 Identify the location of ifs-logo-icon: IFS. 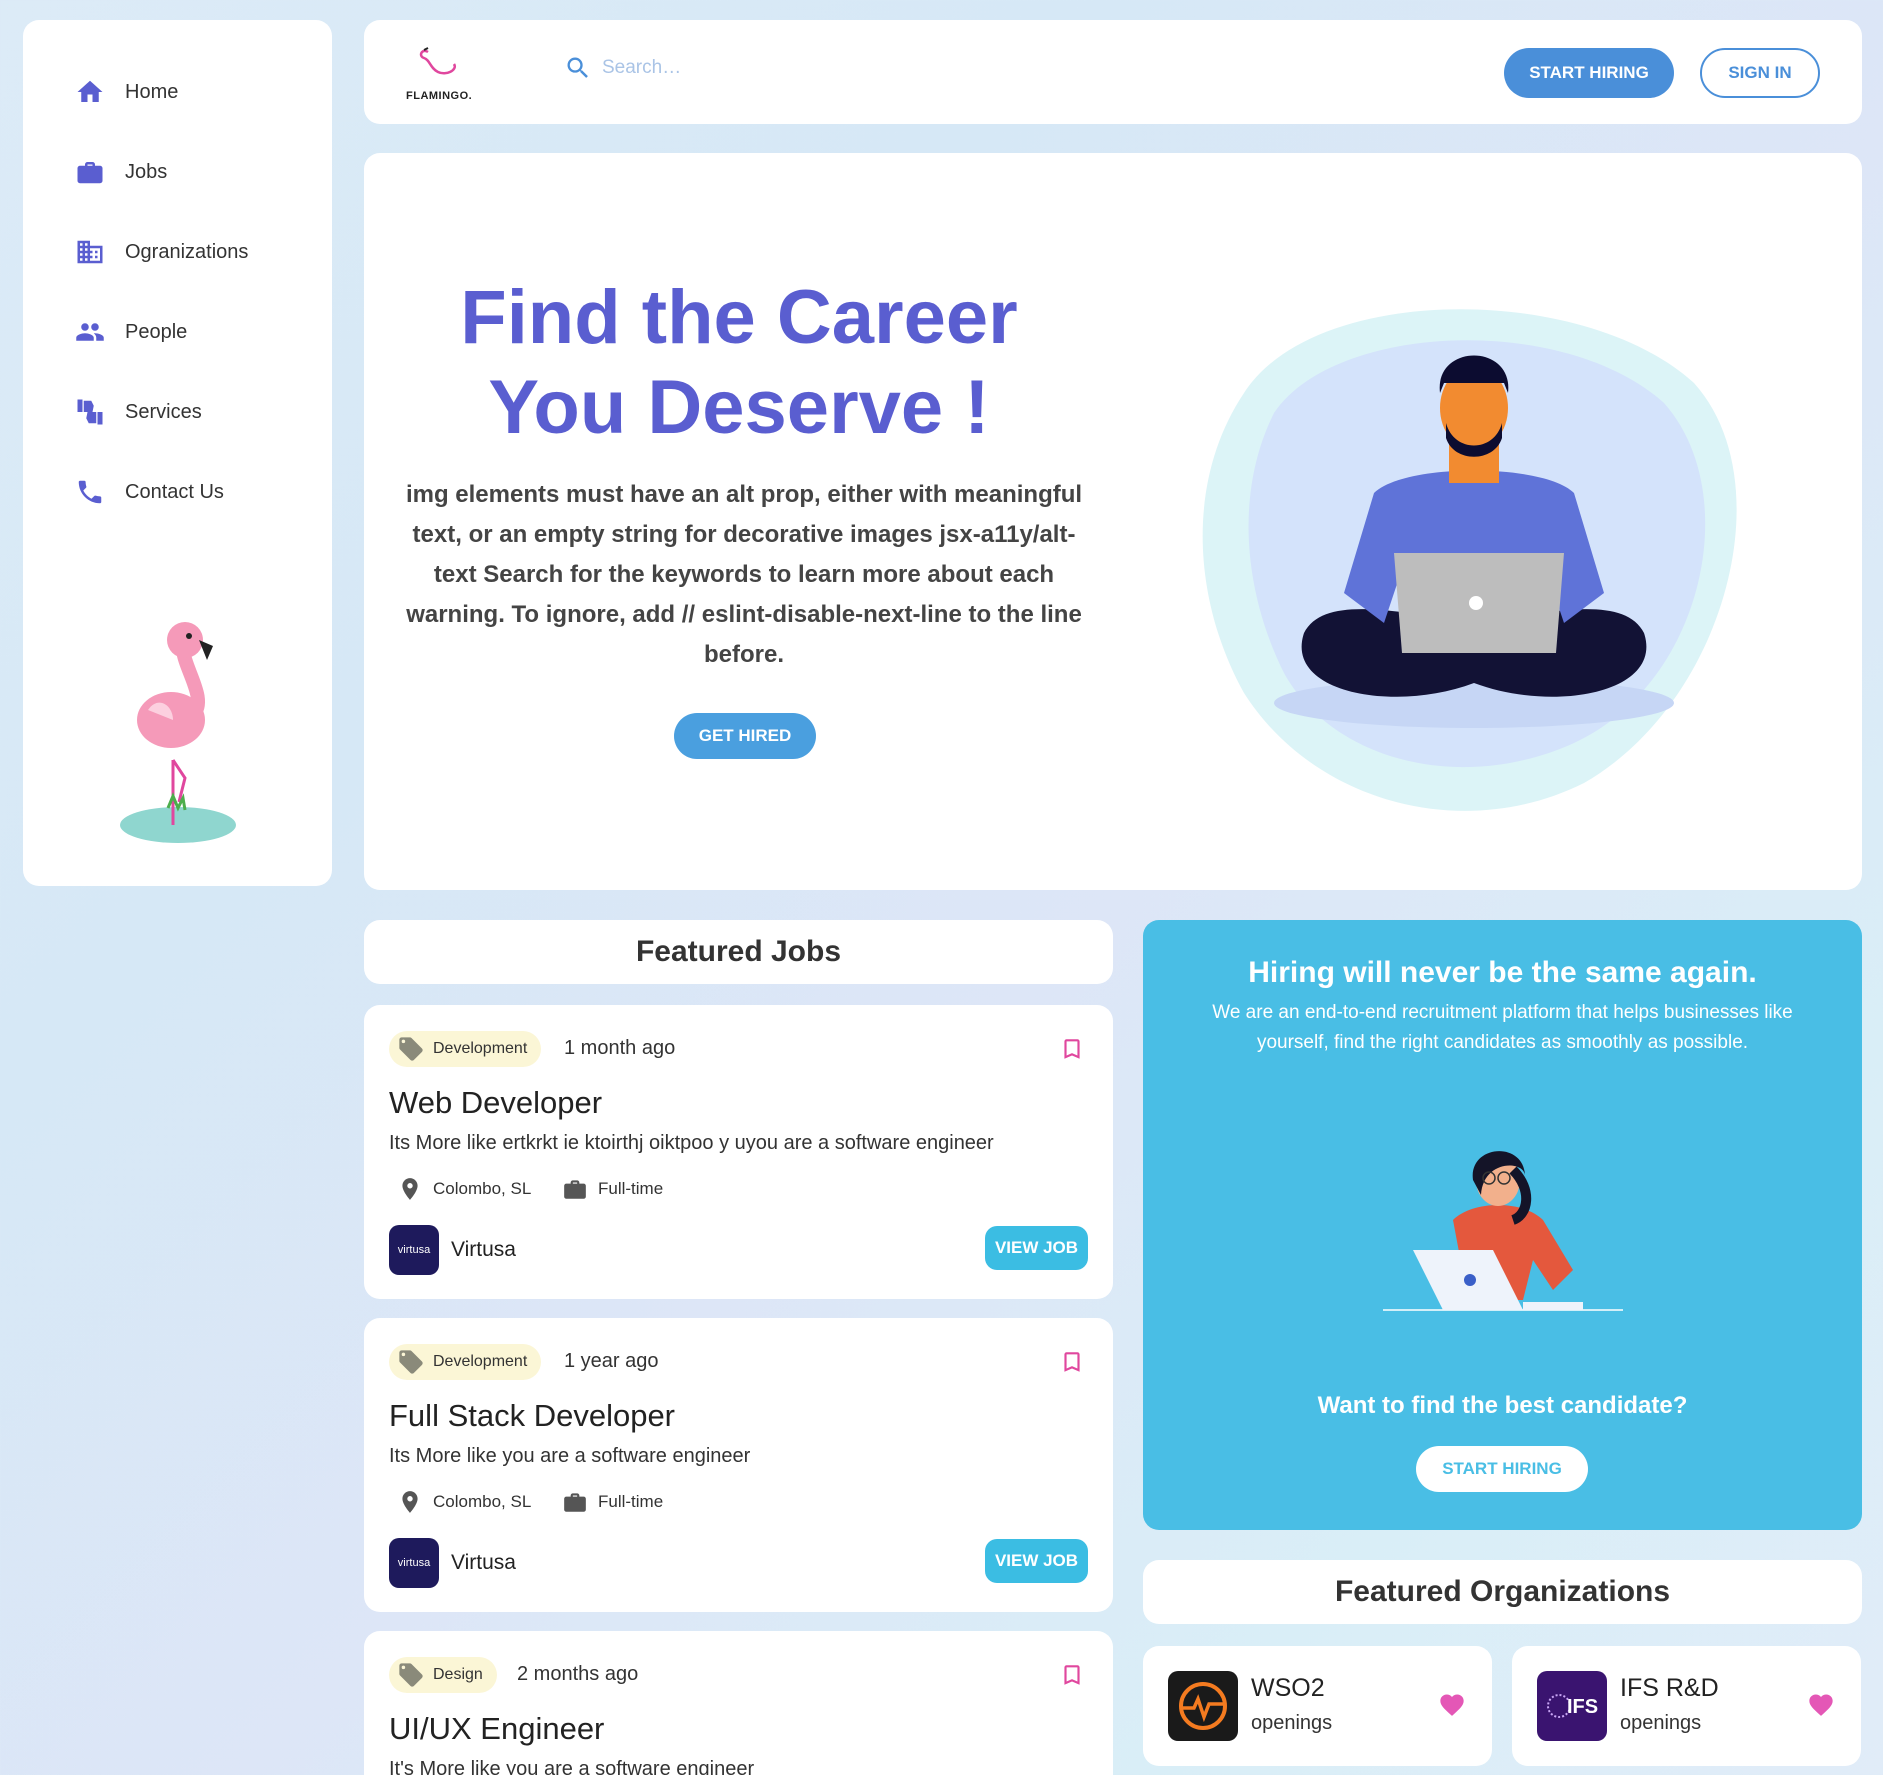
(1572, 1706).